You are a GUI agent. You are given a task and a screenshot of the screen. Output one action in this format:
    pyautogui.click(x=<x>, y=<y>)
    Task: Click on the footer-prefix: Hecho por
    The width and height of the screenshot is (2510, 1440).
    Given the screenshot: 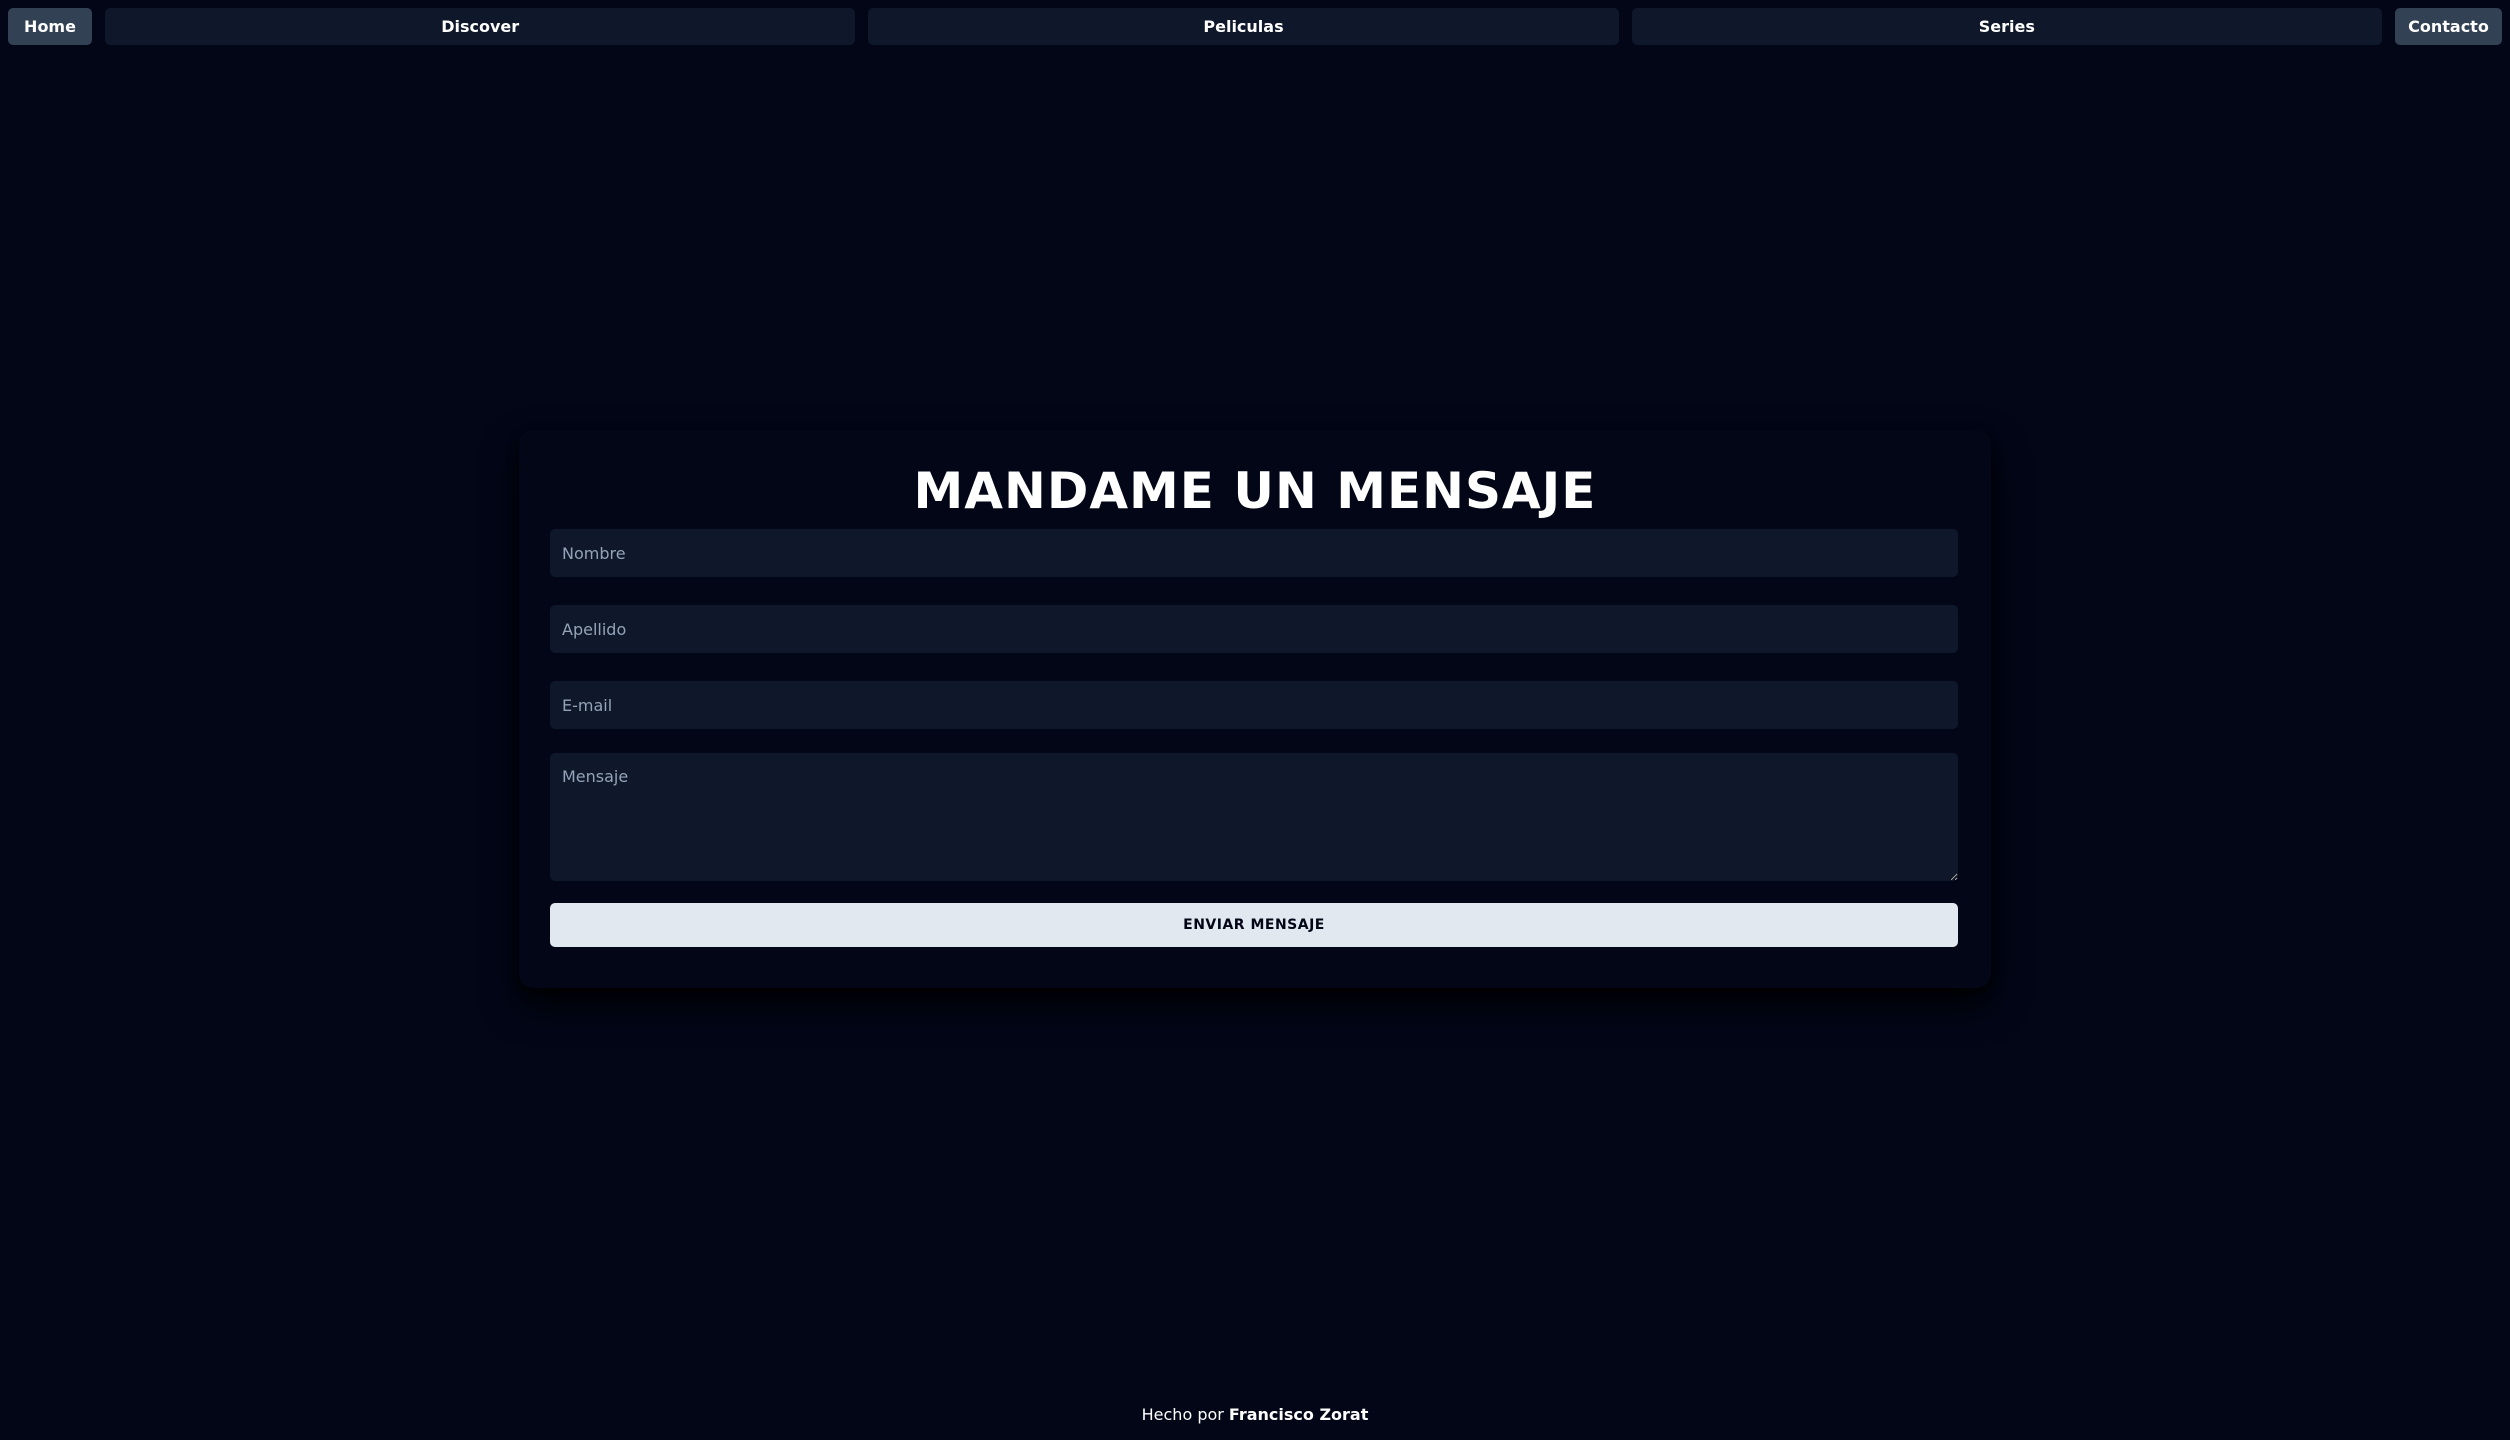 What is the action you would take?
    pyautogui.click(x=1185, y=1414)
    